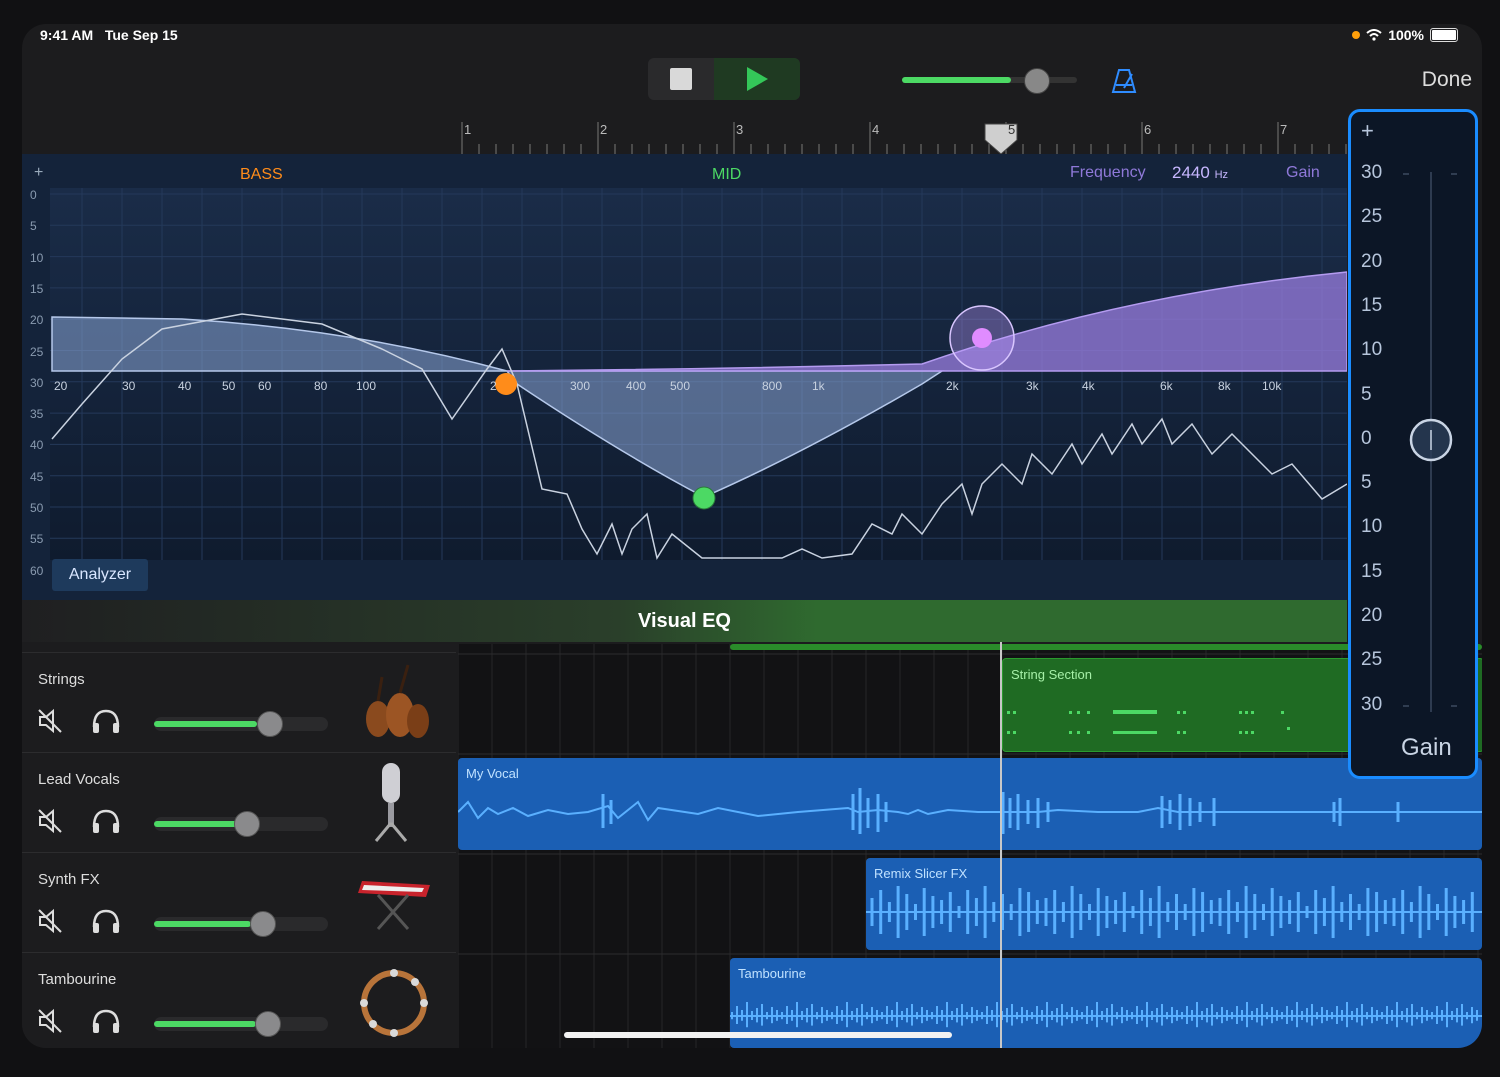  Describe the element at coordinates (758, 1035) in the screenshot. I see `home-indicator` at that location.